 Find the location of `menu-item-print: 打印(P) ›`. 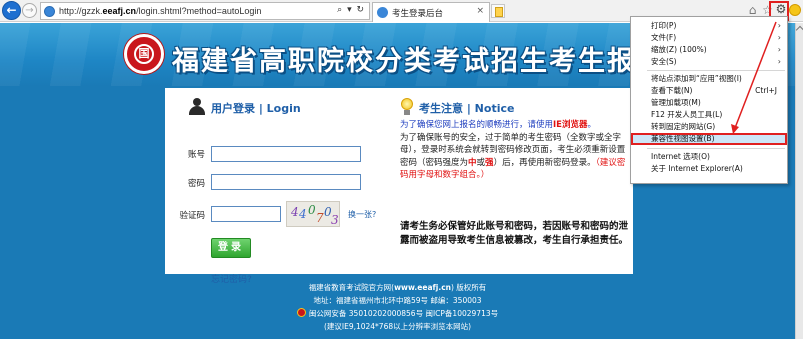

menu-item-print: 打印(P) › is located at coordinates (709, 26).